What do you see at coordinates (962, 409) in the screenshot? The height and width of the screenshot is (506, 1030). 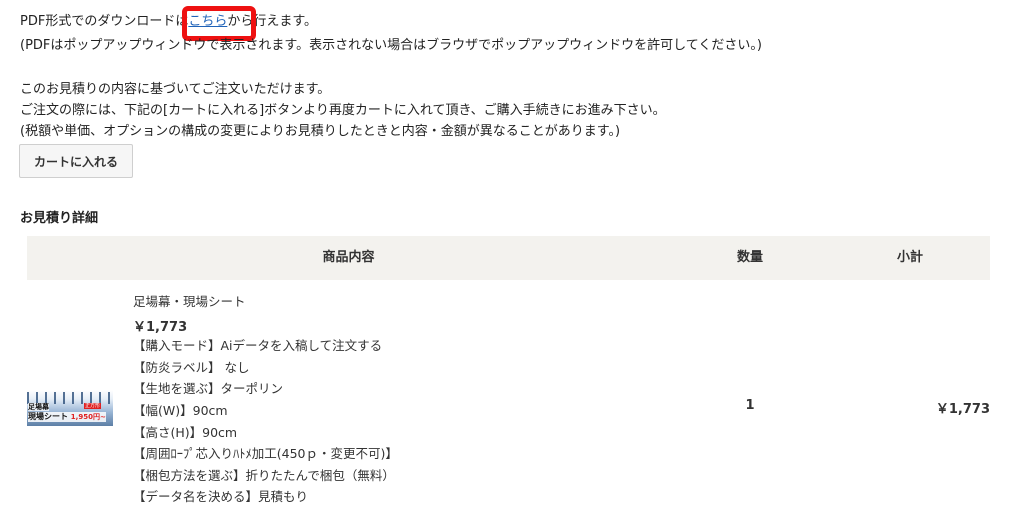 I see `row-subtotal: ￥1,773` at bounding box center [962, 409].